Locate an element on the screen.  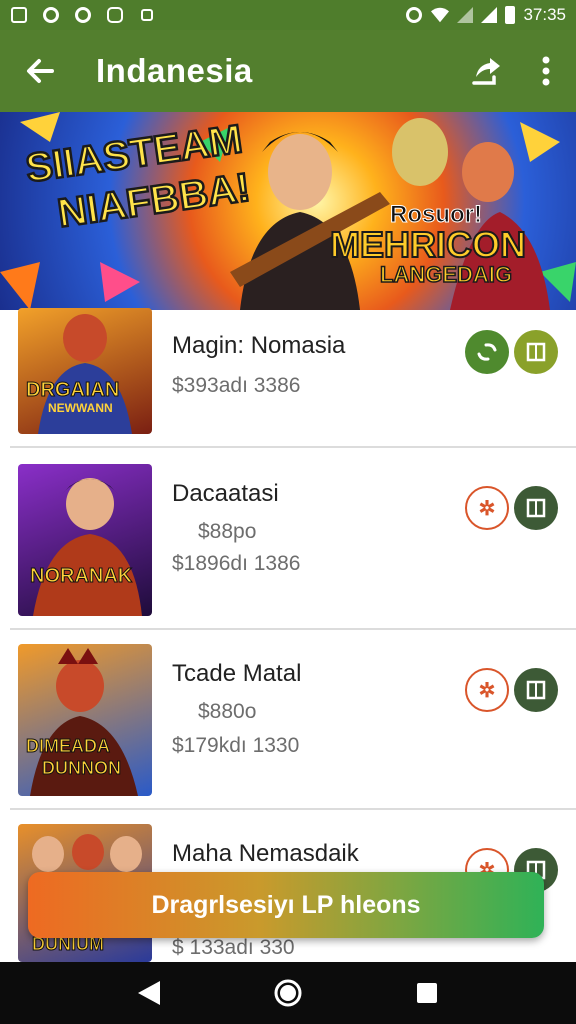
game-thumbnail: DRGAIAN NEWWANN is located at coordinates (85, 371).